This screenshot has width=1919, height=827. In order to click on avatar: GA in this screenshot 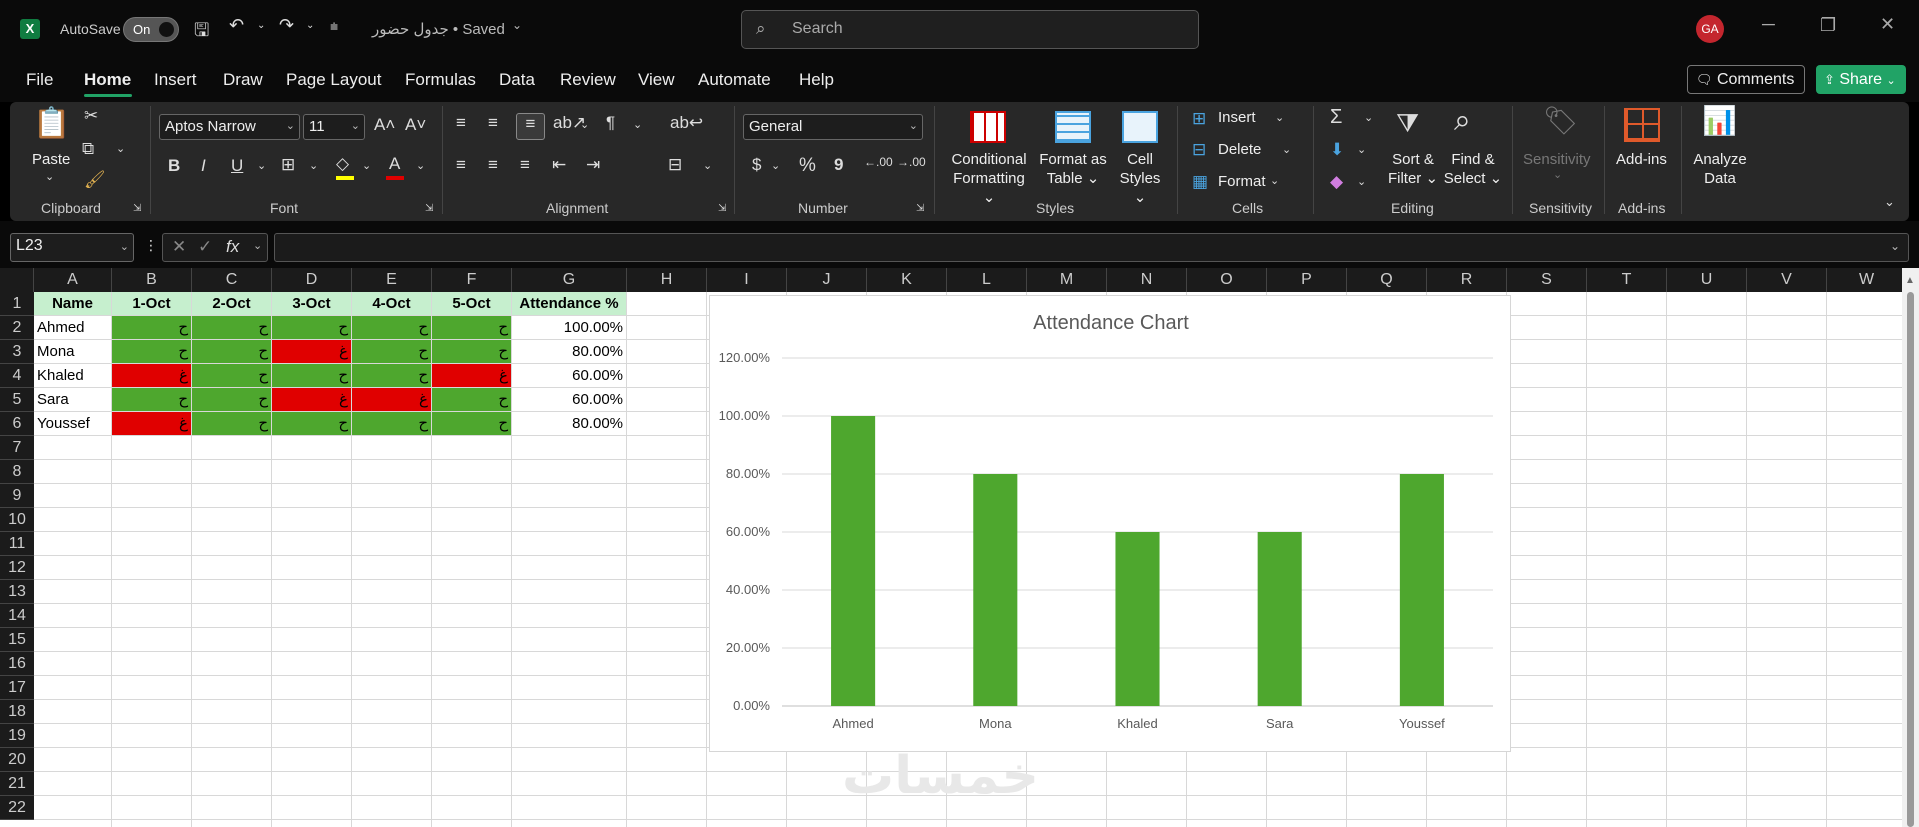, I will do `click(1710, 29)`.